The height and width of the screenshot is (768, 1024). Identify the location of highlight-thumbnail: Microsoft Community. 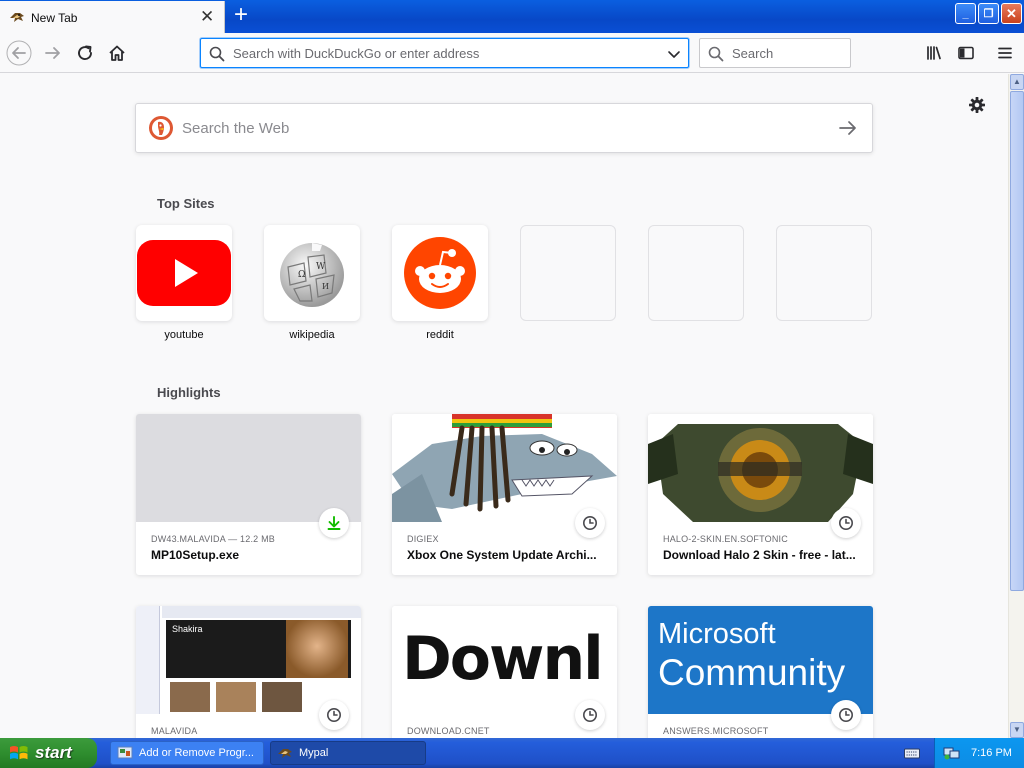
(760, 660).